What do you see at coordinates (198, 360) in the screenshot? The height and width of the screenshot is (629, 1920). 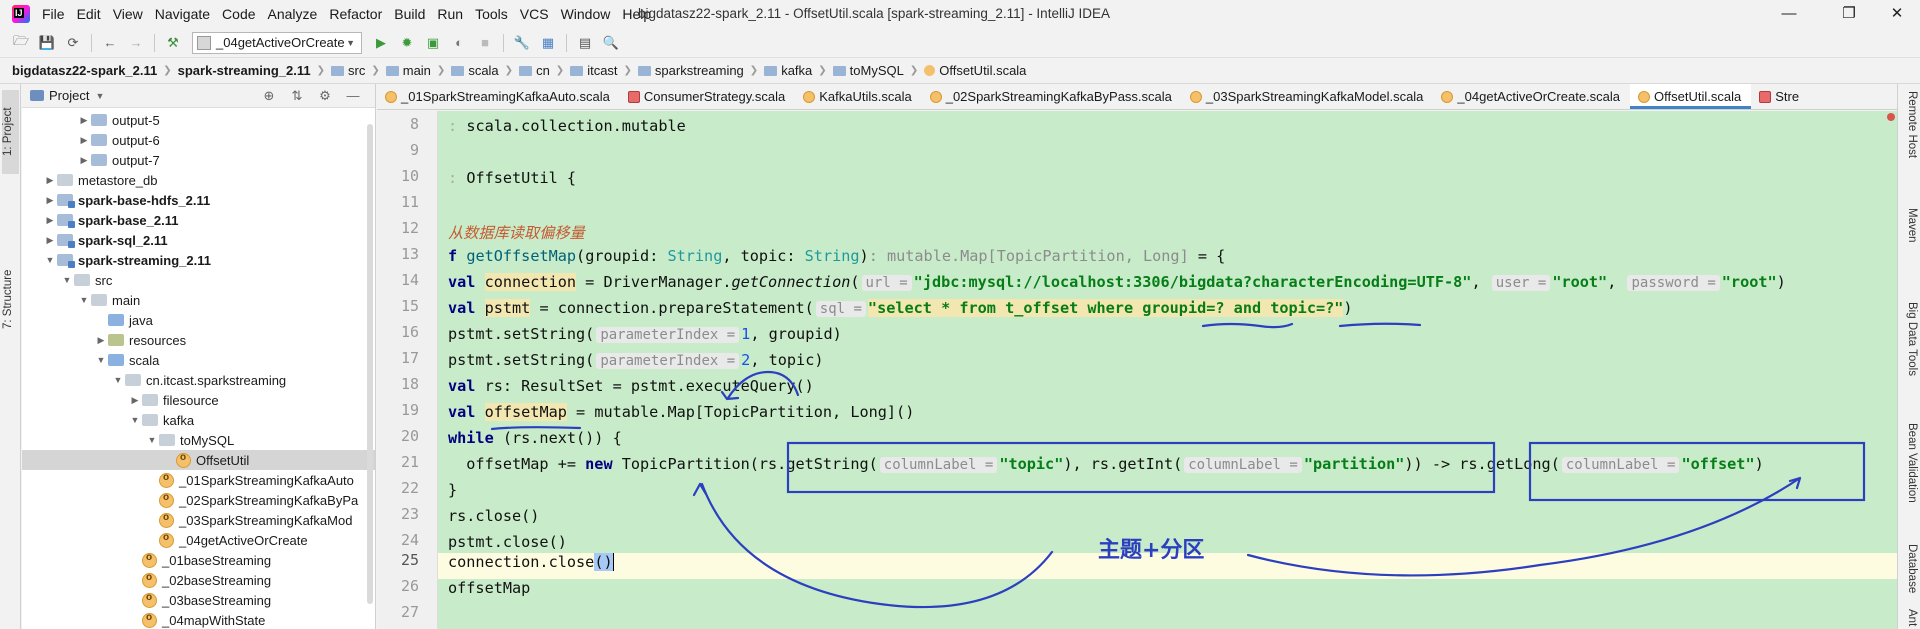 I see `tree-item: ▼ scala` at bounding box center [198, 360].